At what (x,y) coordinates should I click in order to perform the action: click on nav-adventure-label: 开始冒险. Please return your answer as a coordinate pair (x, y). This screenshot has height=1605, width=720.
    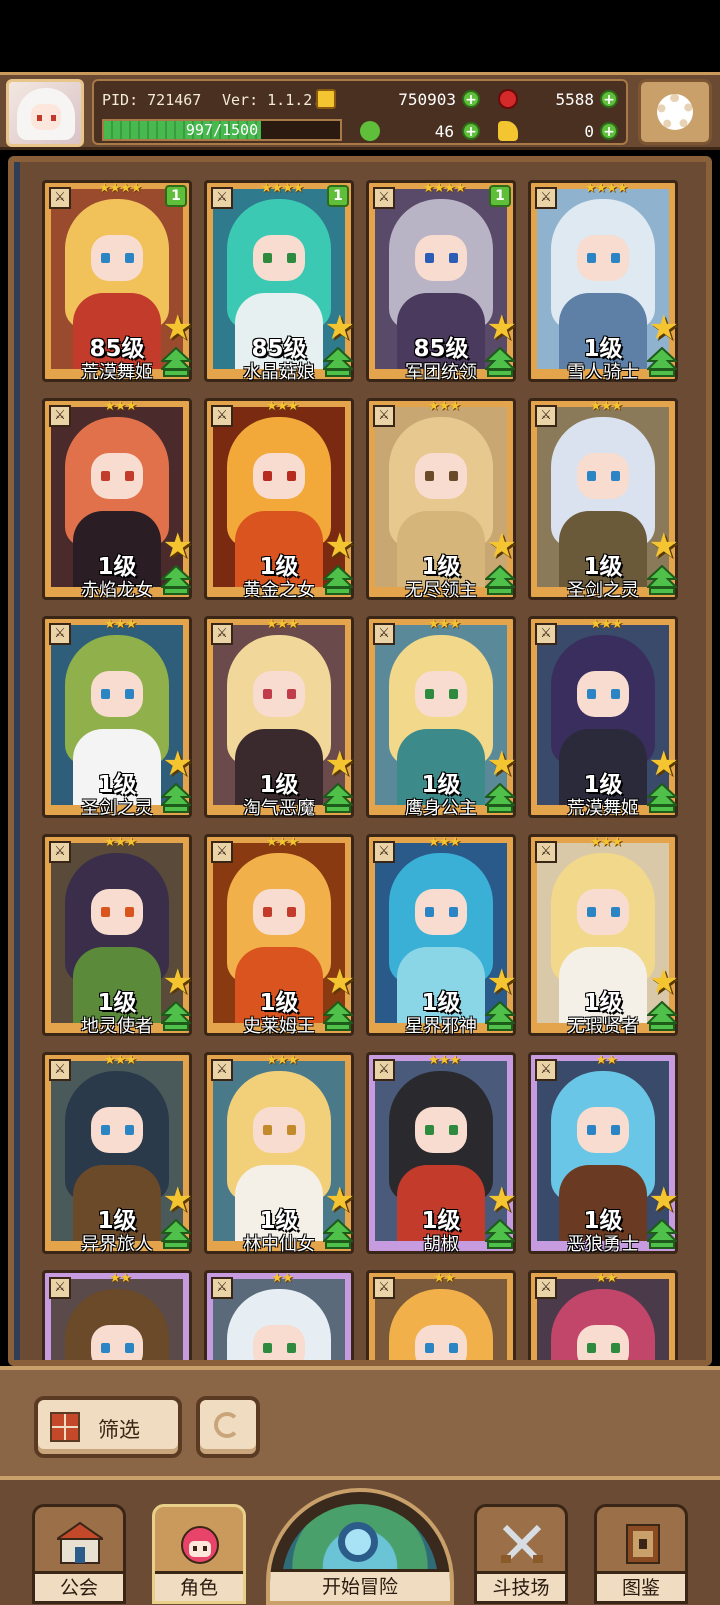
    Looking at the image, I should click on (360, 1585).